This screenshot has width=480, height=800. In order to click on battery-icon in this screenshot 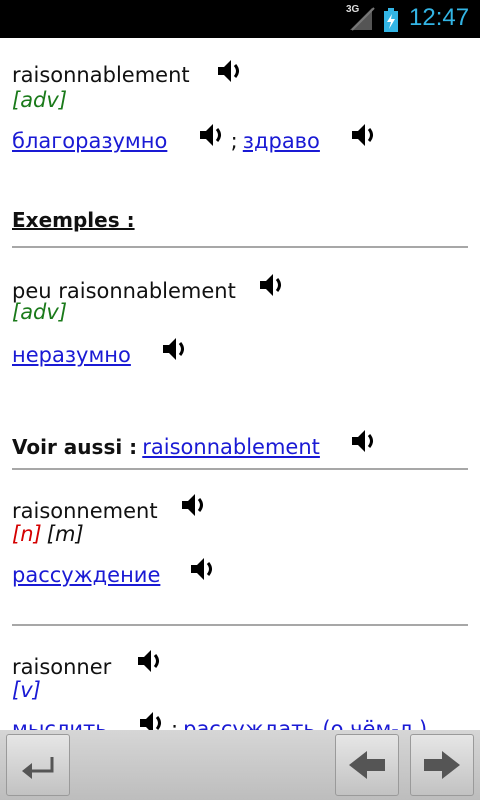, I will do `click(391, 20)`.